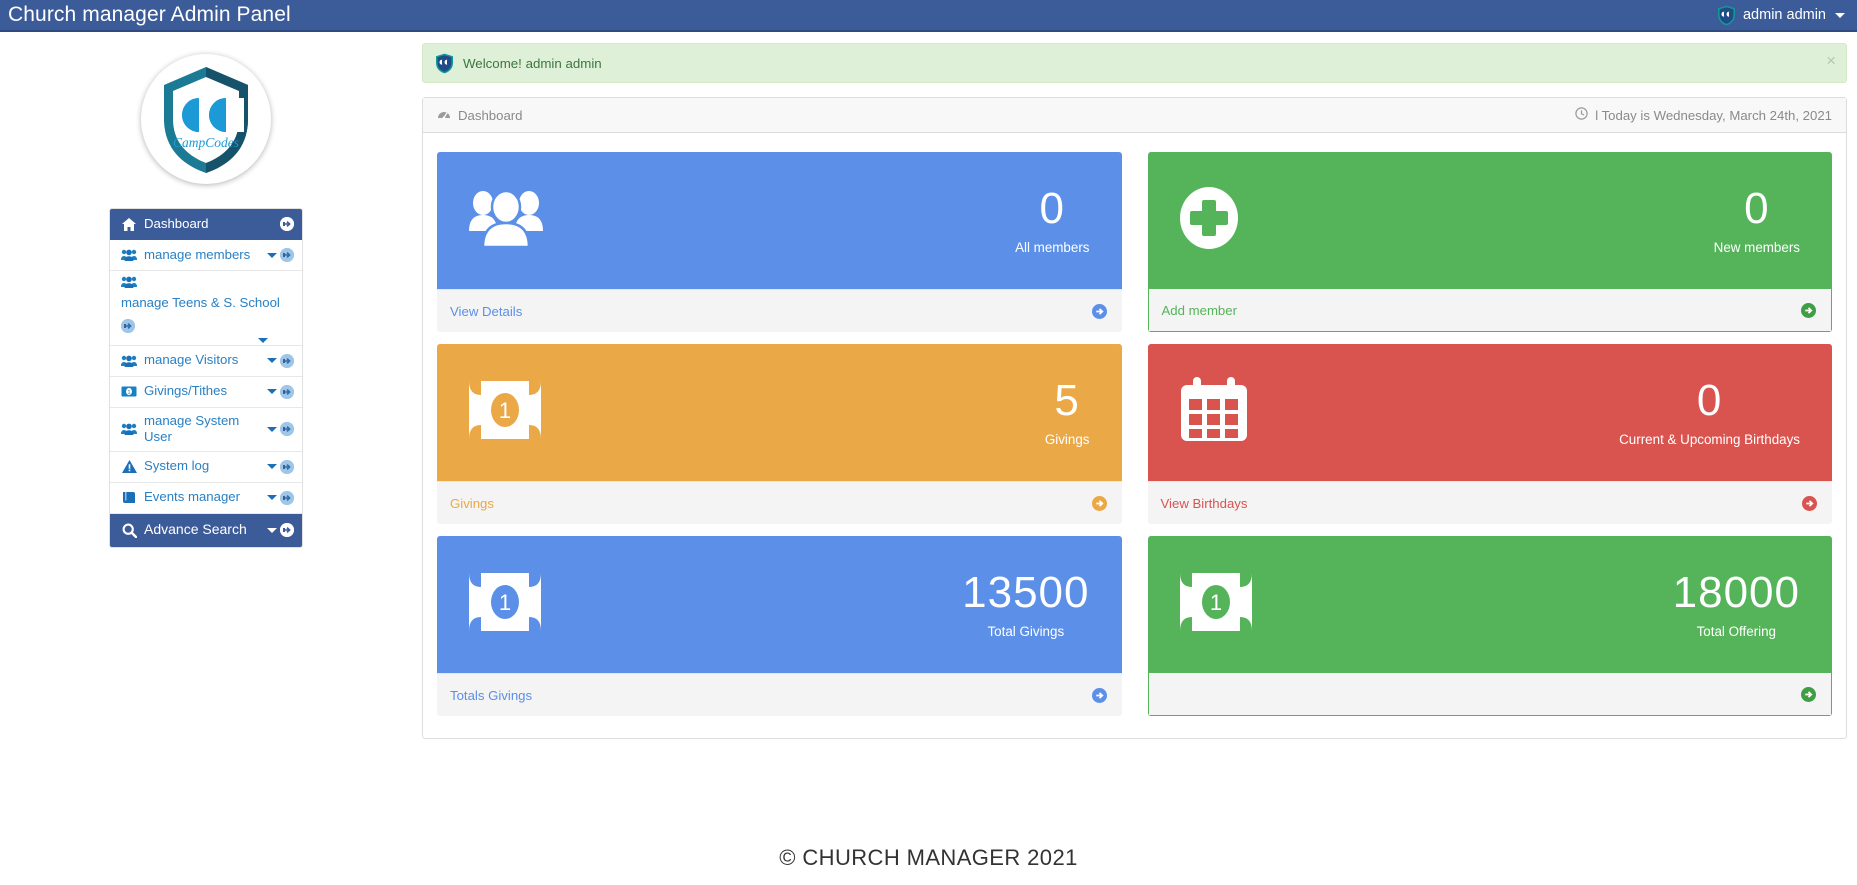  I want to click on shield-logo-icon, so click(1726, 15).